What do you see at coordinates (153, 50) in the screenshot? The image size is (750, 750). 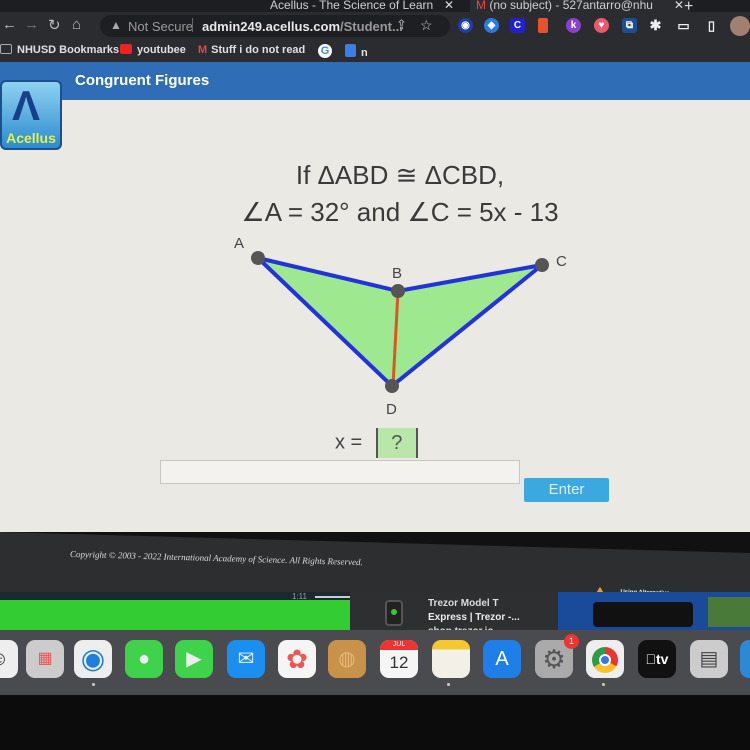 I see `bookmark-youtubee: youtubee` at bounding box center [153, 50].